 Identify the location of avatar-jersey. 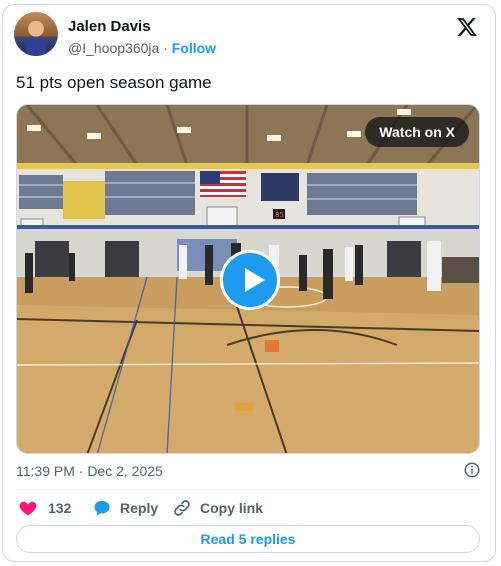
(36, 47).